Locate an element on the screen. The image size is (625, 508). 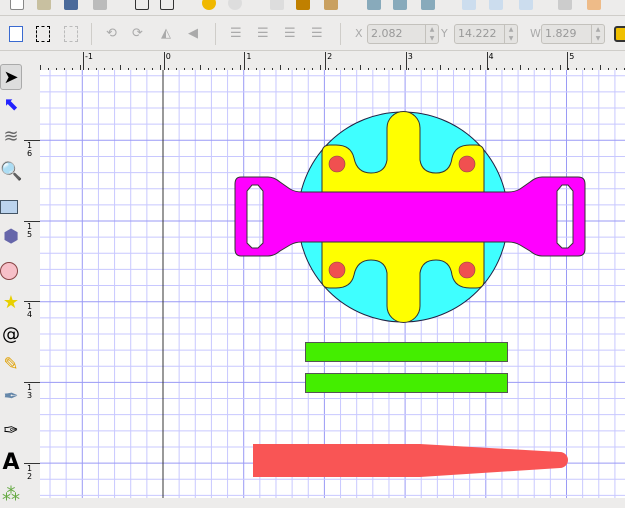
undo-icon is located at coordinates (209, 5).